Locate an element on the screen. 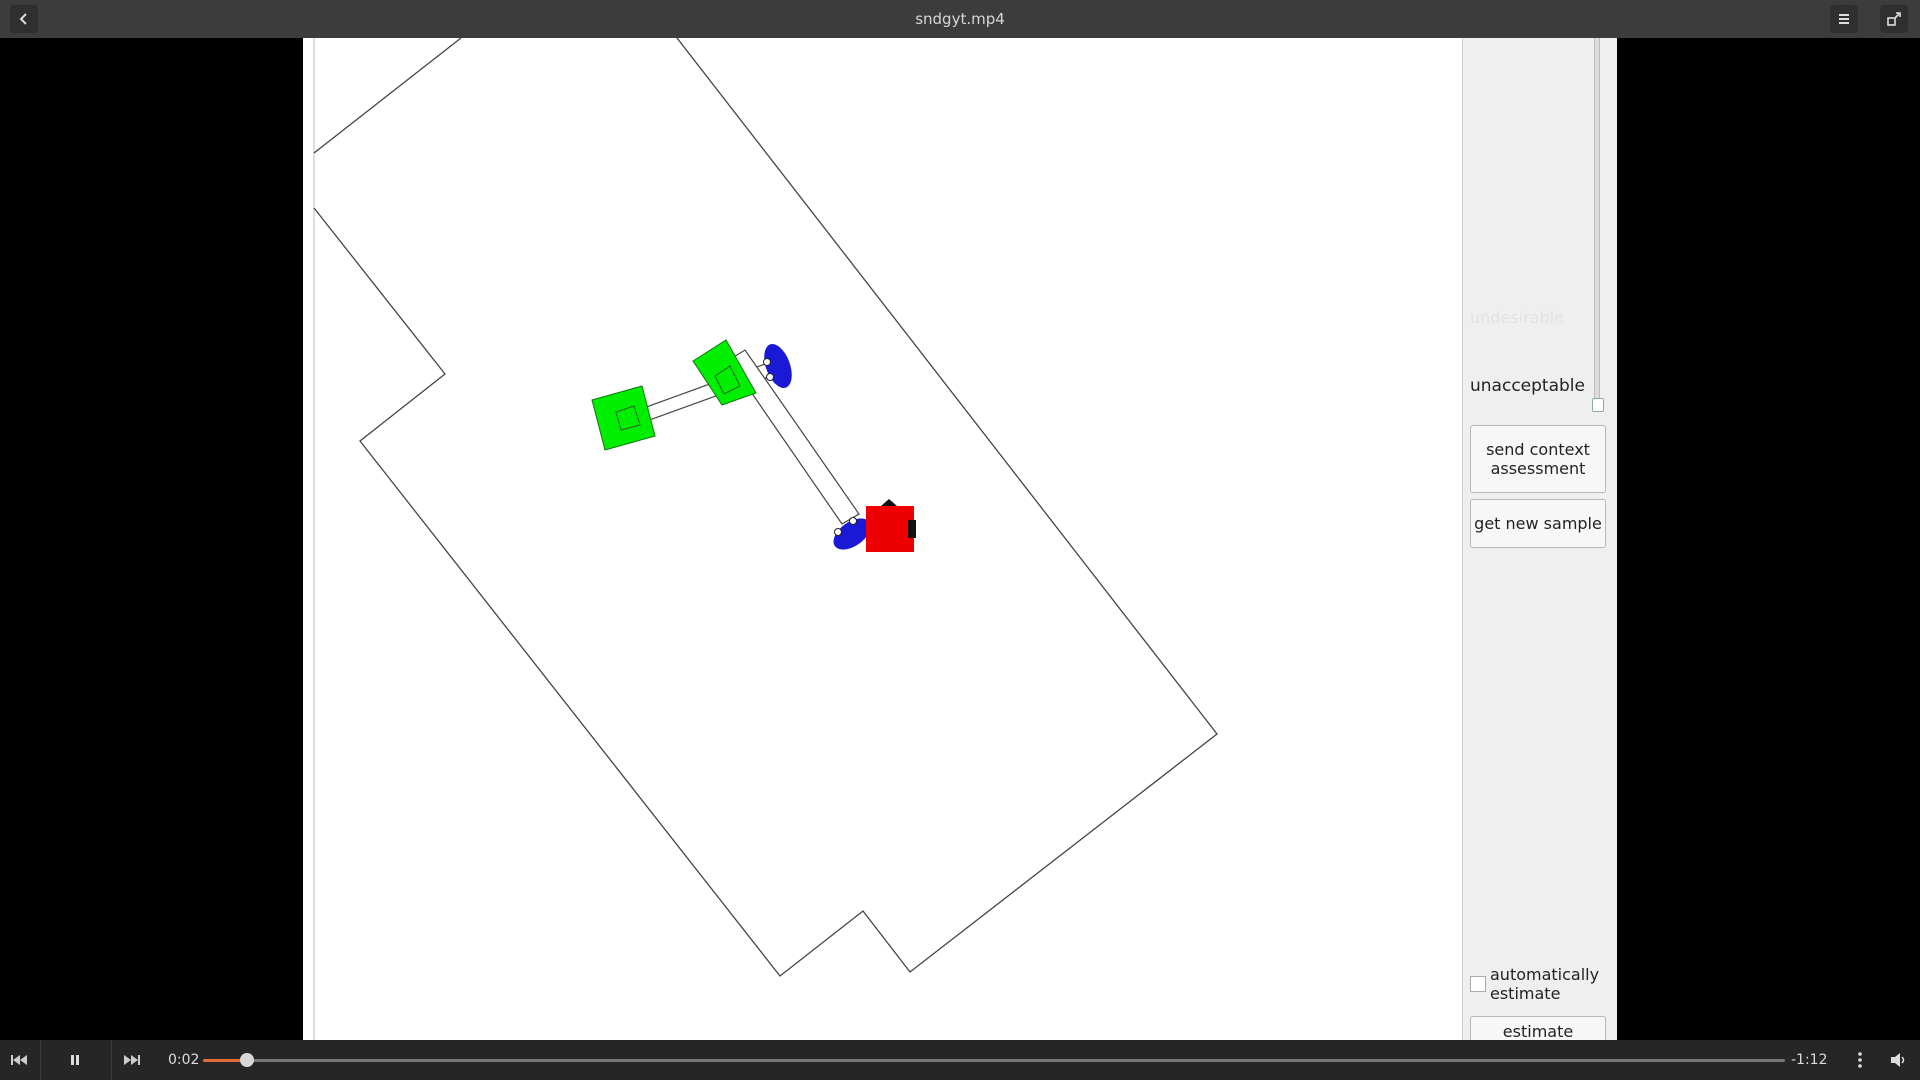  volume-icon is located at coordinates (1898, 1060).